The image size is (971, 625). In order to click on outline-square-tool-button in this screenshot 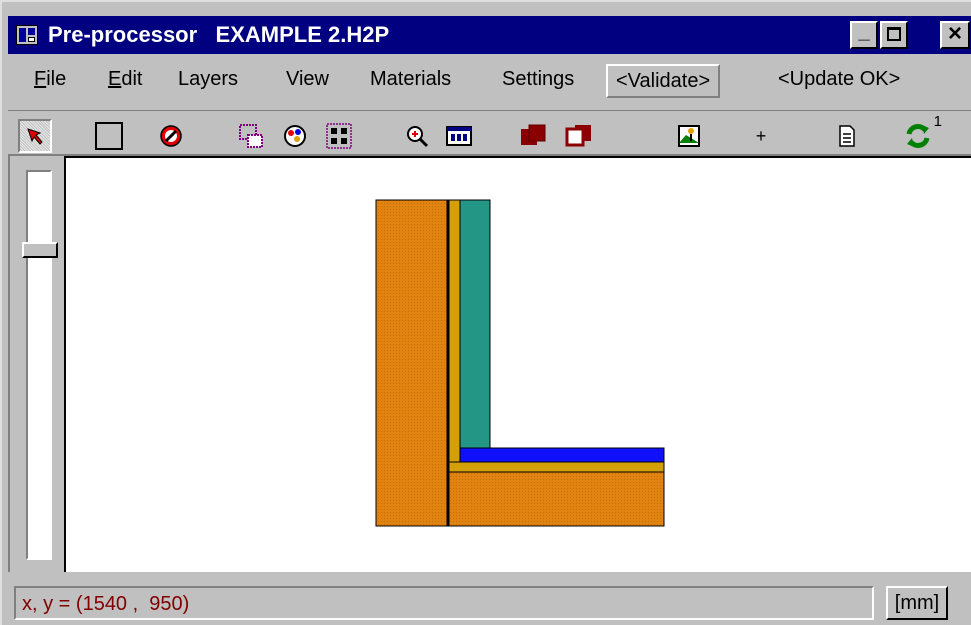, I will do `click(579, 136)`.